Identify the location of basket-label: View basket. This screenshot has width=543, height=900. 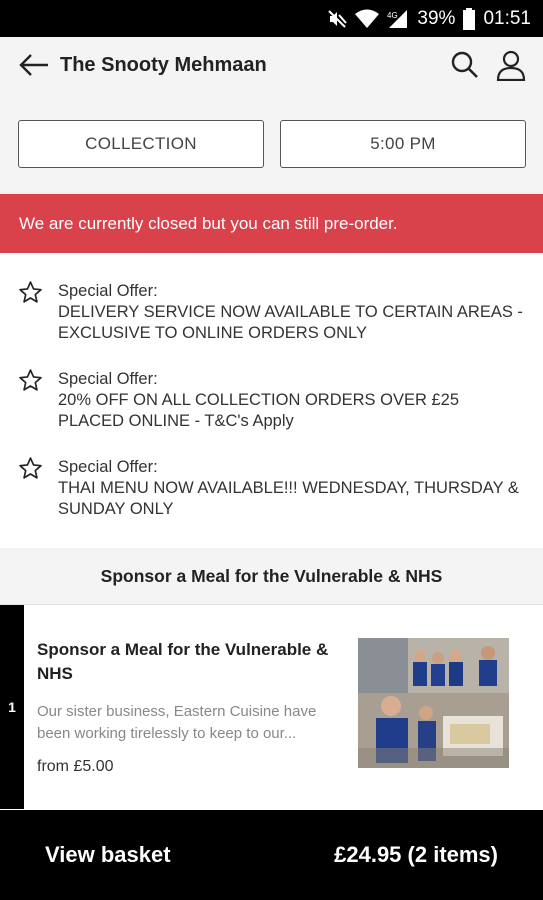
(108, 854).